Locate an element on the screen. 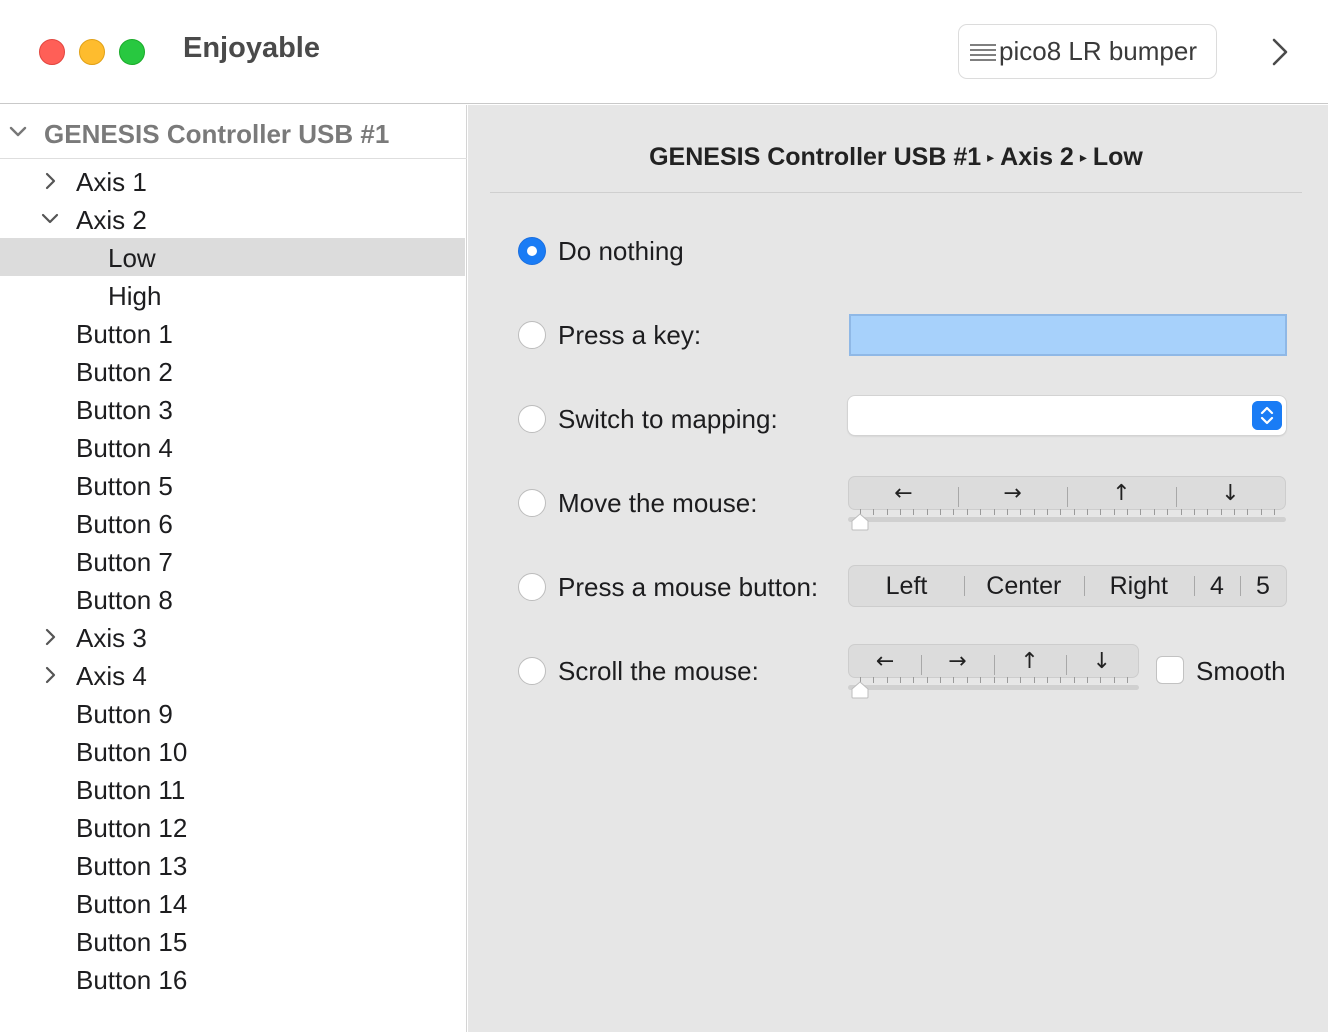  list-icon is located at coordinates (983, 52).